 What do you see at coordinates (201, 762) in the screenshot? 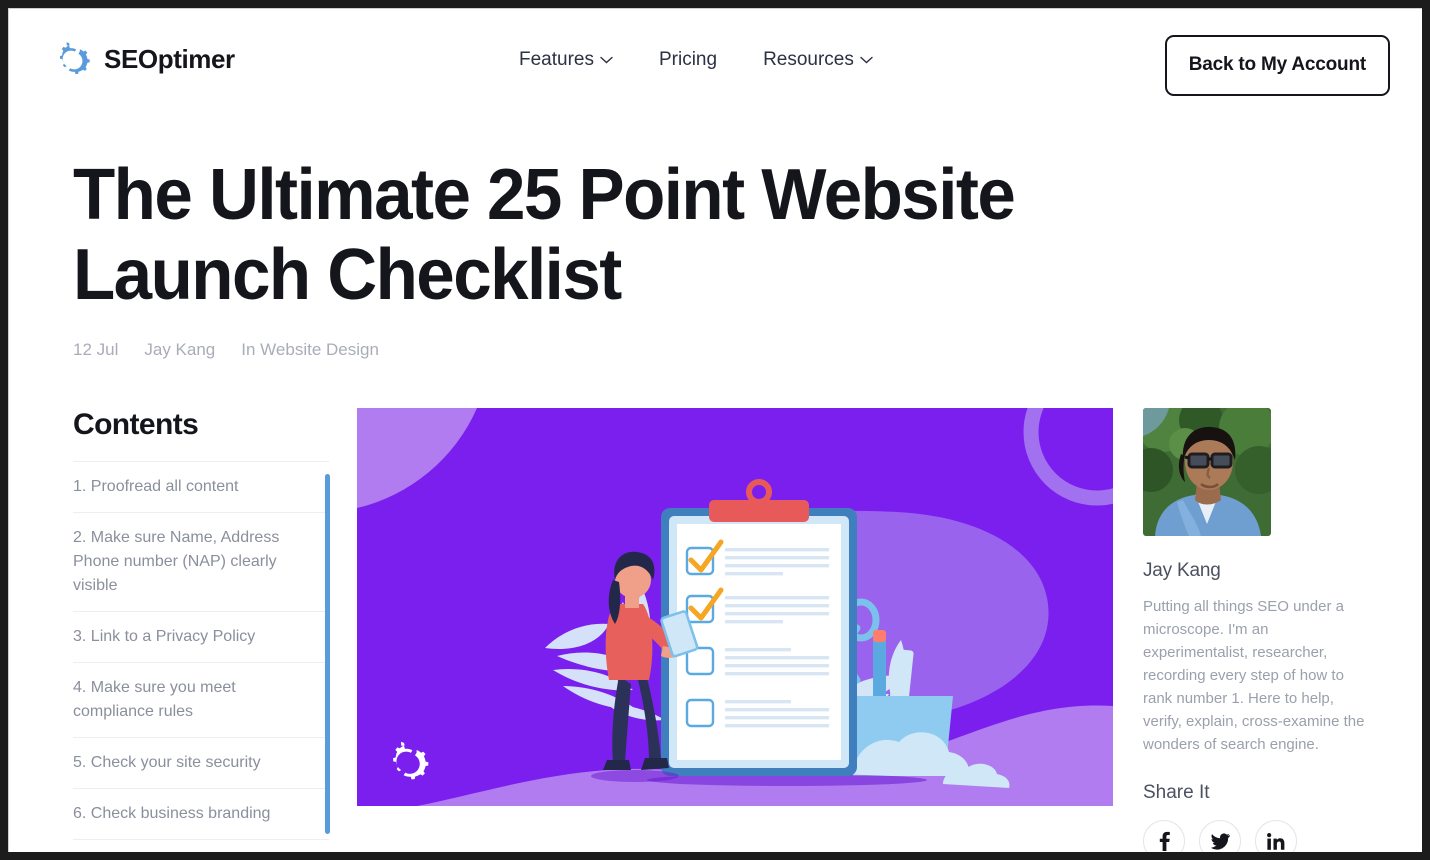
I see `list-item: 5. Check your site security` at bounding box center [201, 762].